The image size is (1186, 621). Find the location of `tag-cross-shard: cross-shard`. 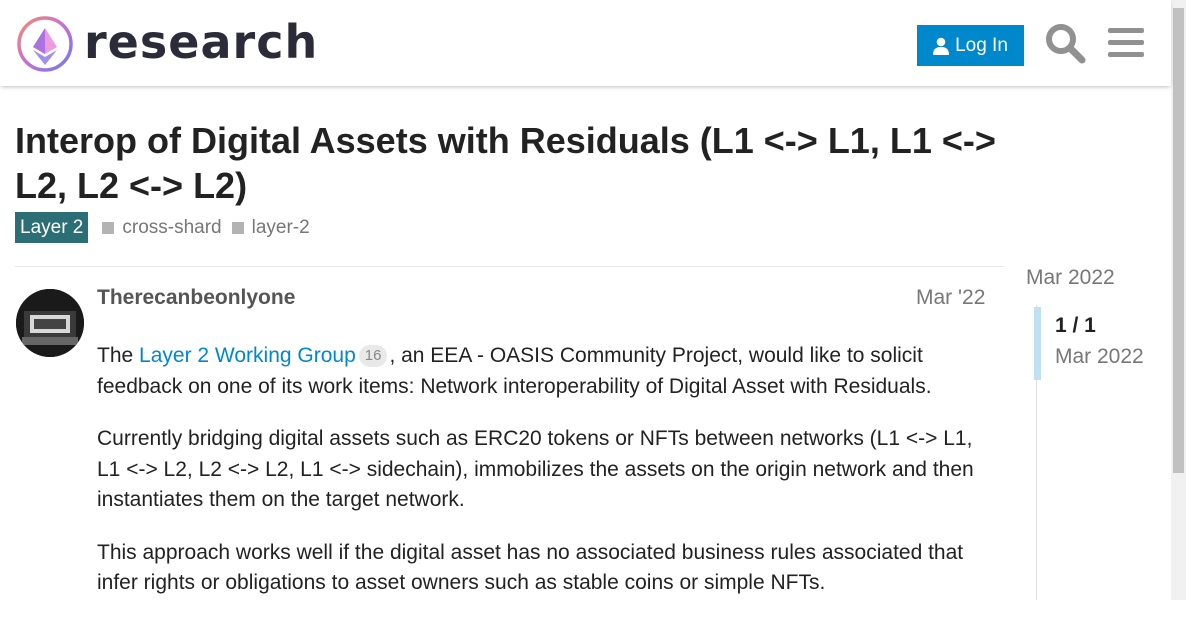

tag-cross-shard: cross-shard is located at coordinates (162, 227).